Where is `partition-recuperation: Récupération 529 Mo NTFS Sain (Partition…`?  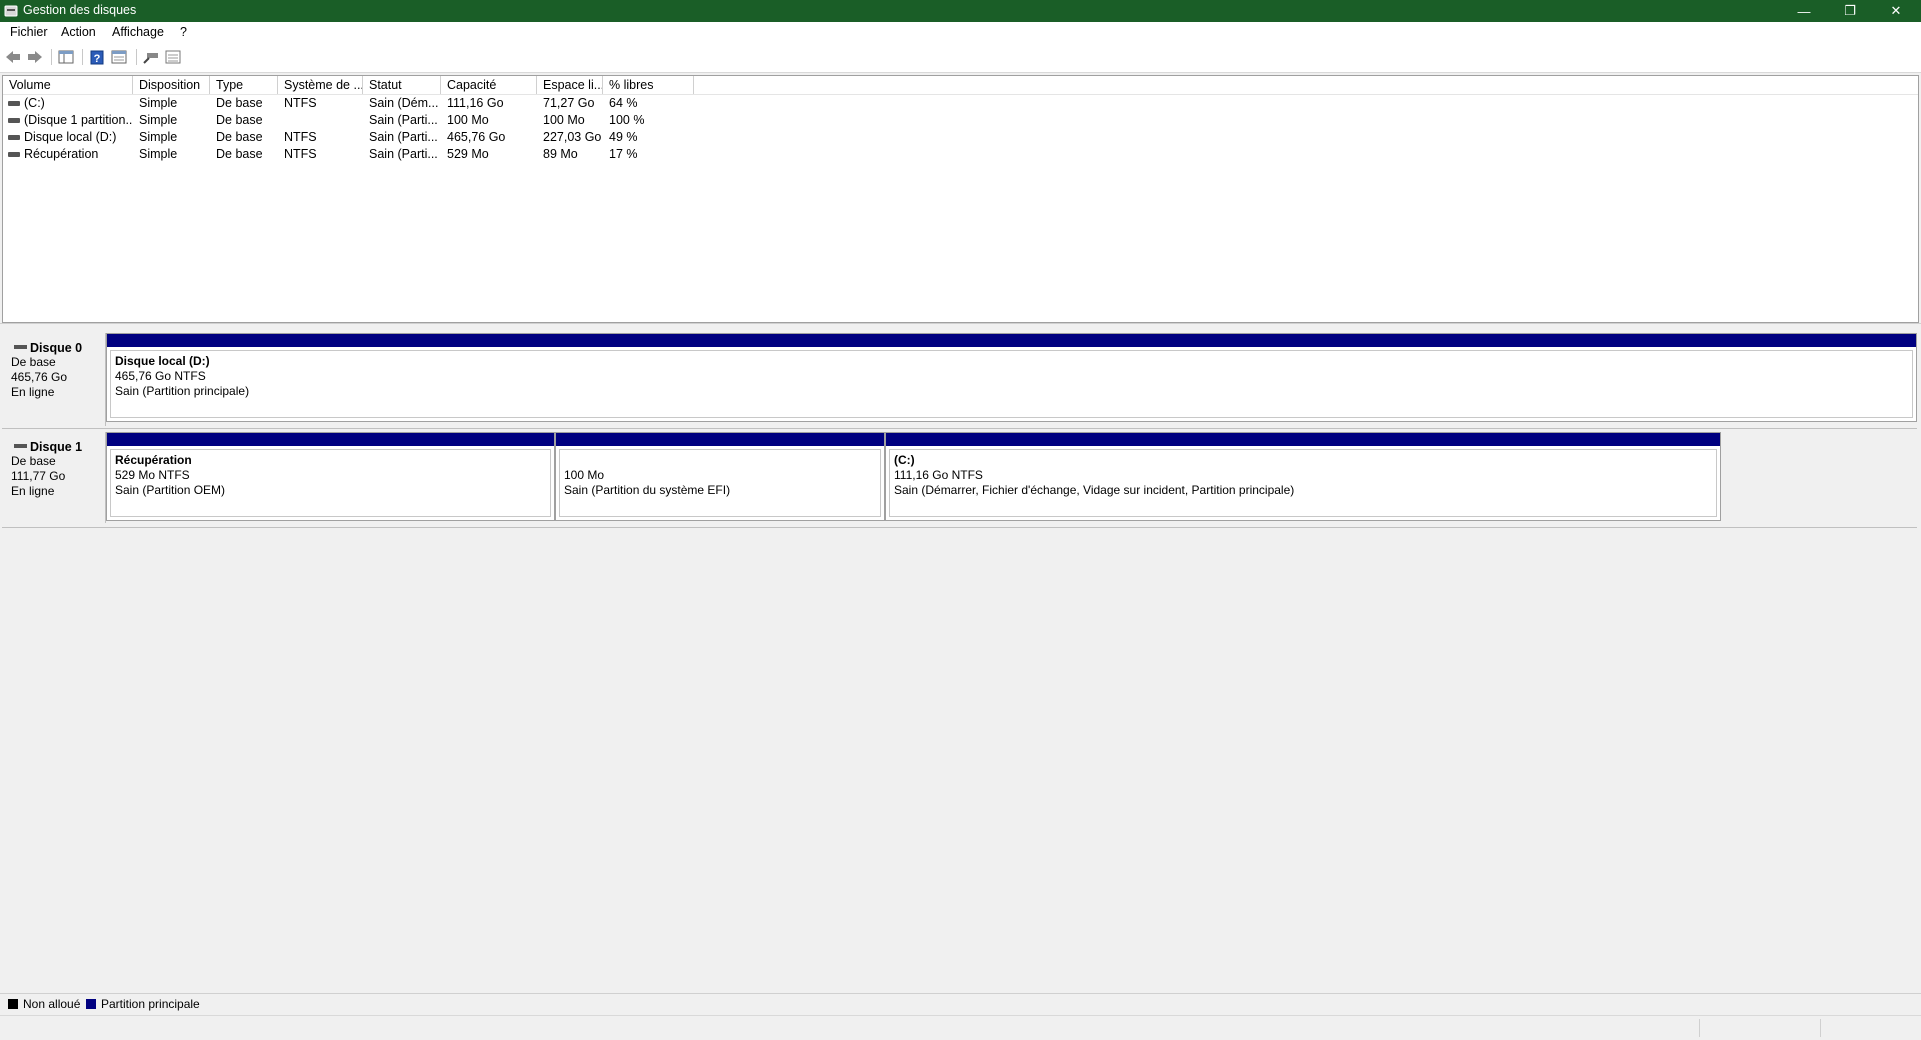 partition-recuperation: Récupération 529 Mo NTFS Sain (Partition… is located at coordinates (330, 476).